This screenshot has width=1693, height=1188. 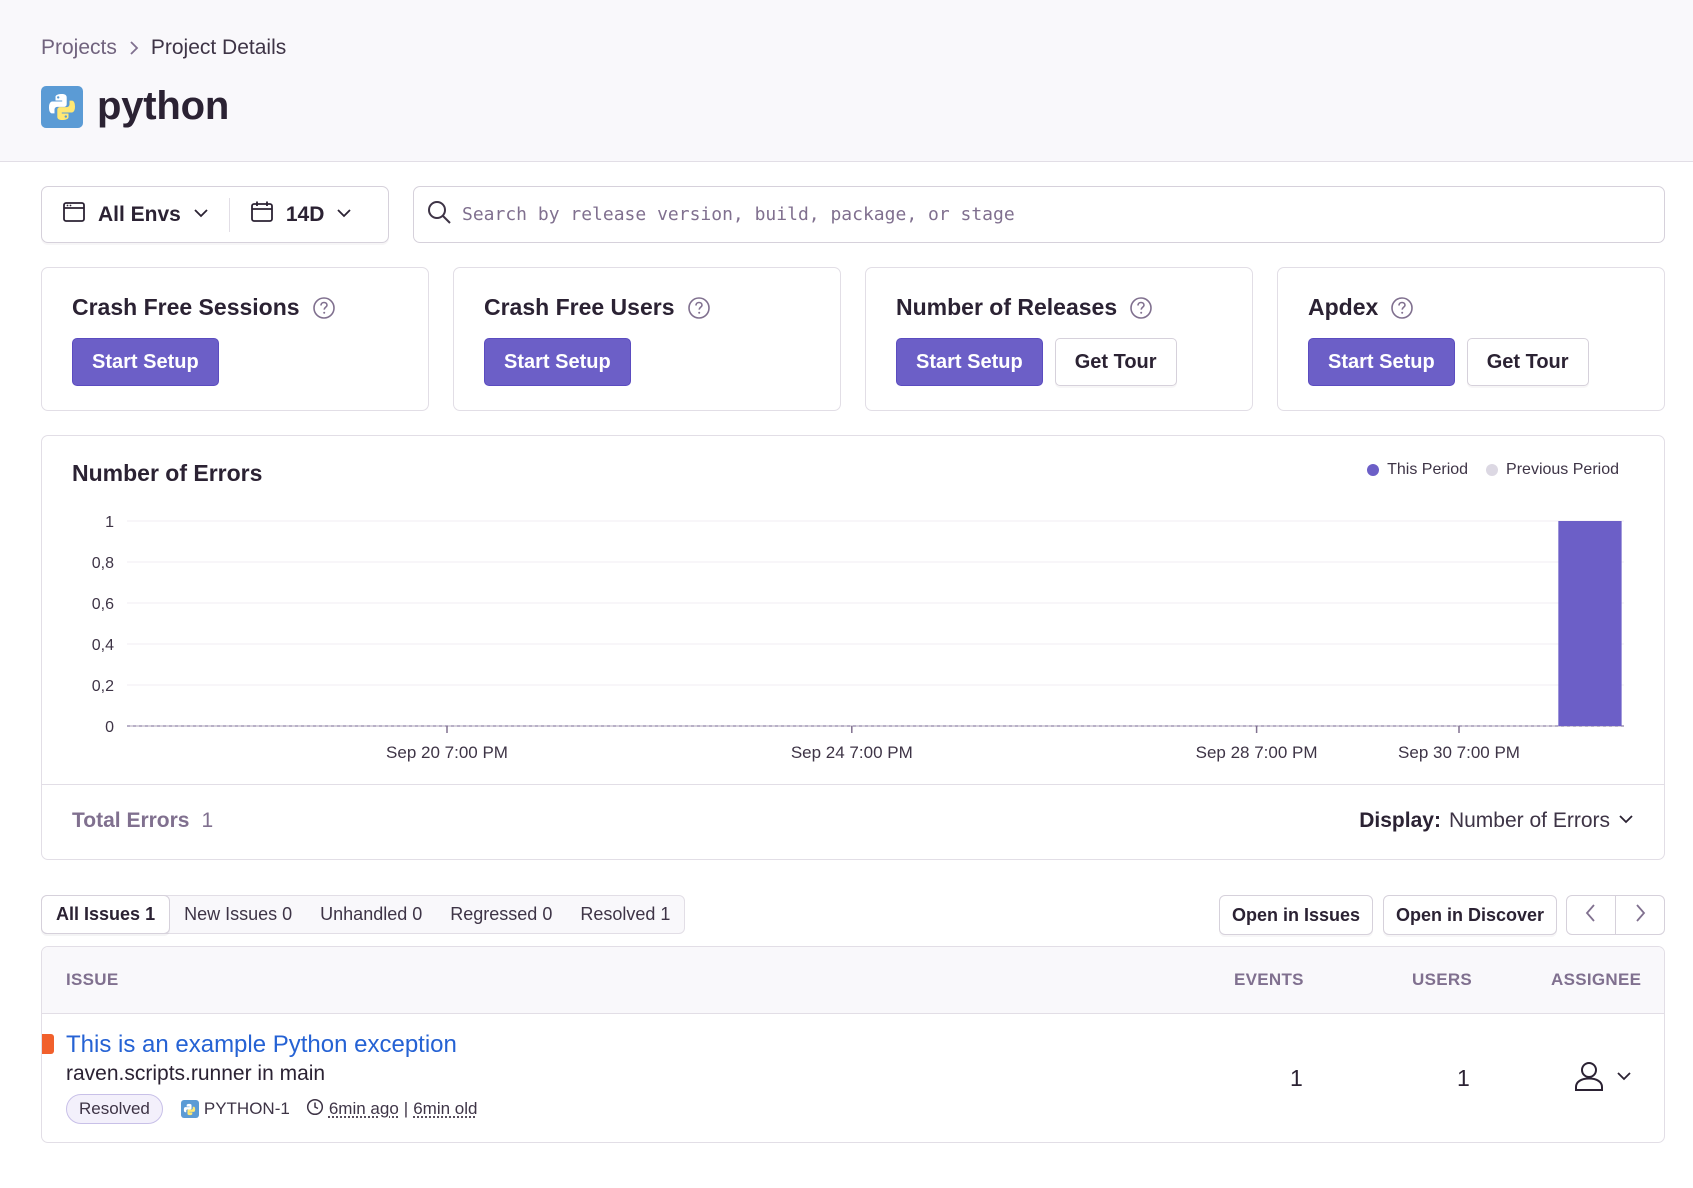 I want to click on crash-free-users-card: Crash Free Users Start Setup, so click(x=647, y=339).